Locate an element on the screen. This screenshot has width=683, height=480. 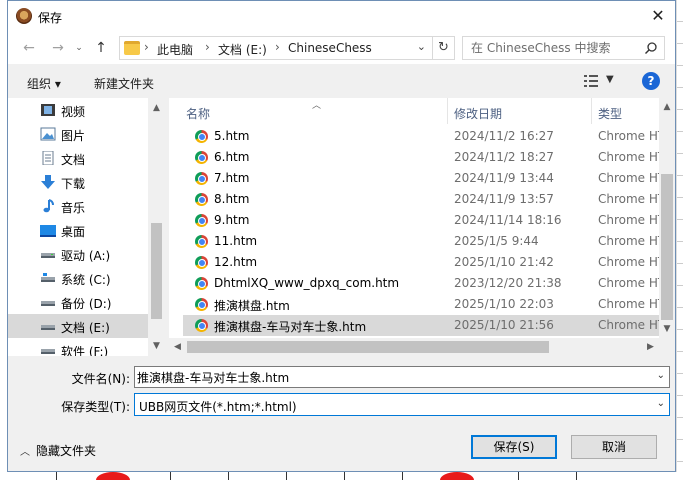
file-name: DhtmlXQ_www_dpxq_com.htm is located at coordinates (307, 283).